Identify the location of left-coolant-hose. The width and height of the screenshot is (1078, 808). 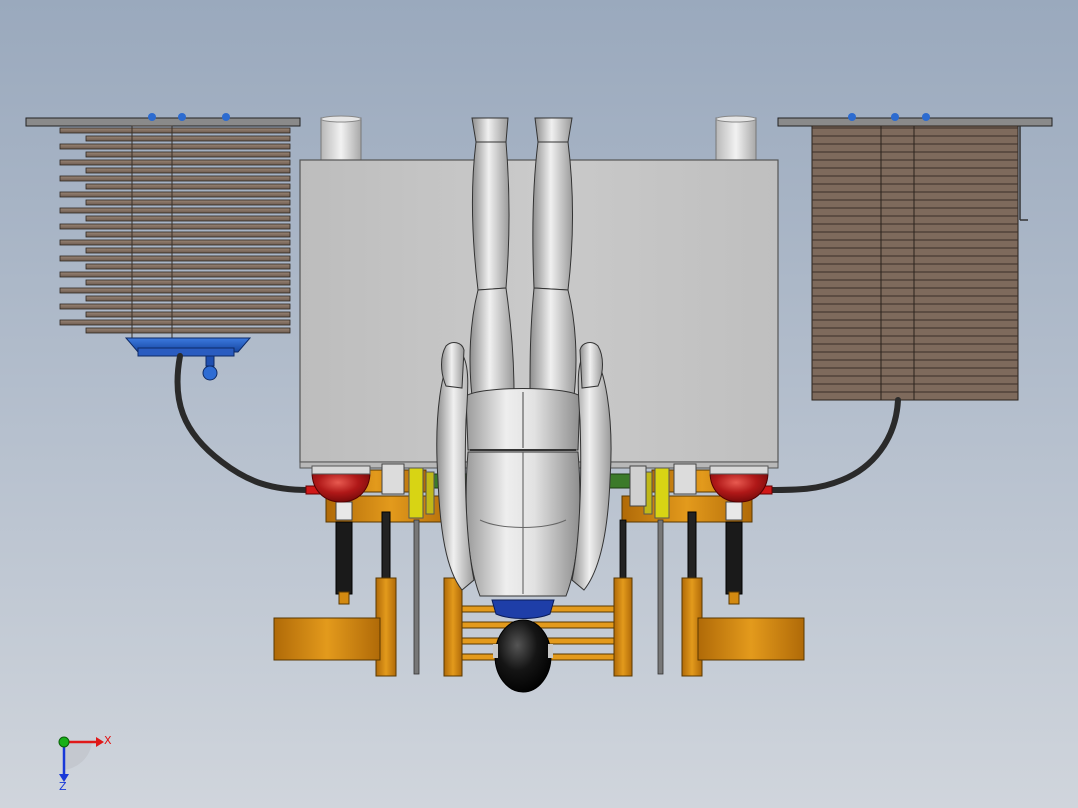
(242, 423).